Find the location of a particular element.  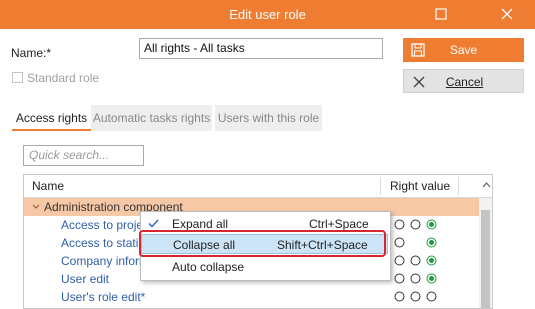

maximize-icon is located at coordinates (441, 14).